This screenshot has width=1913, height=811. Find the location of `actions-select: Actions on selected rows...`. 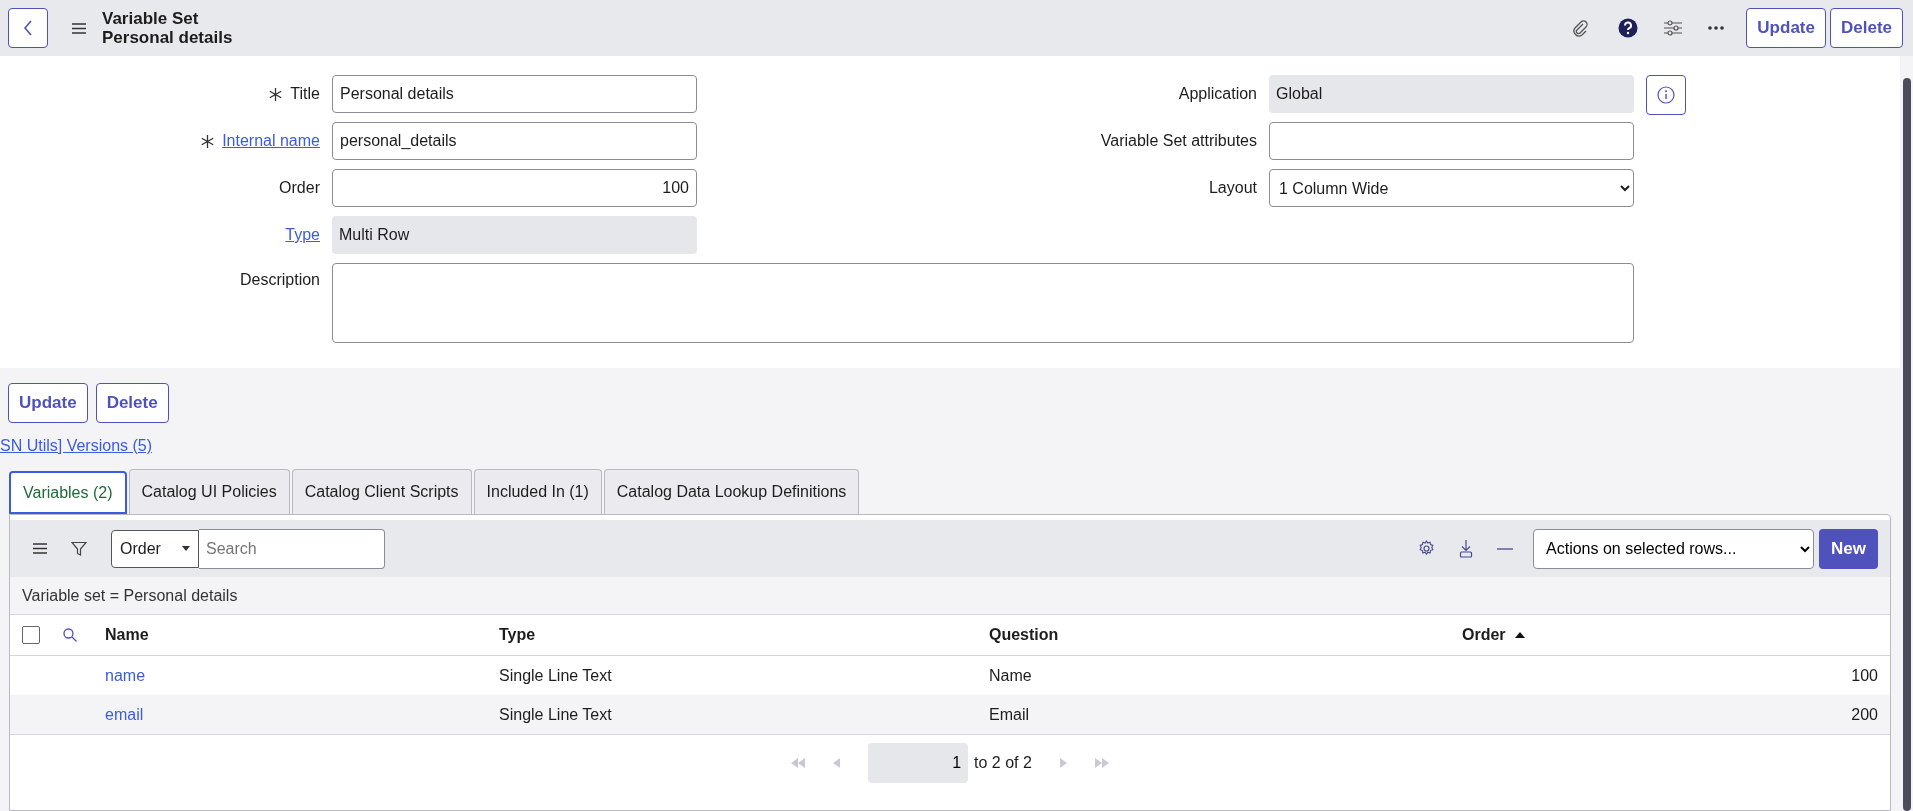

actions-select: Actions on selected rows... is located at coordinates (1674, 548).